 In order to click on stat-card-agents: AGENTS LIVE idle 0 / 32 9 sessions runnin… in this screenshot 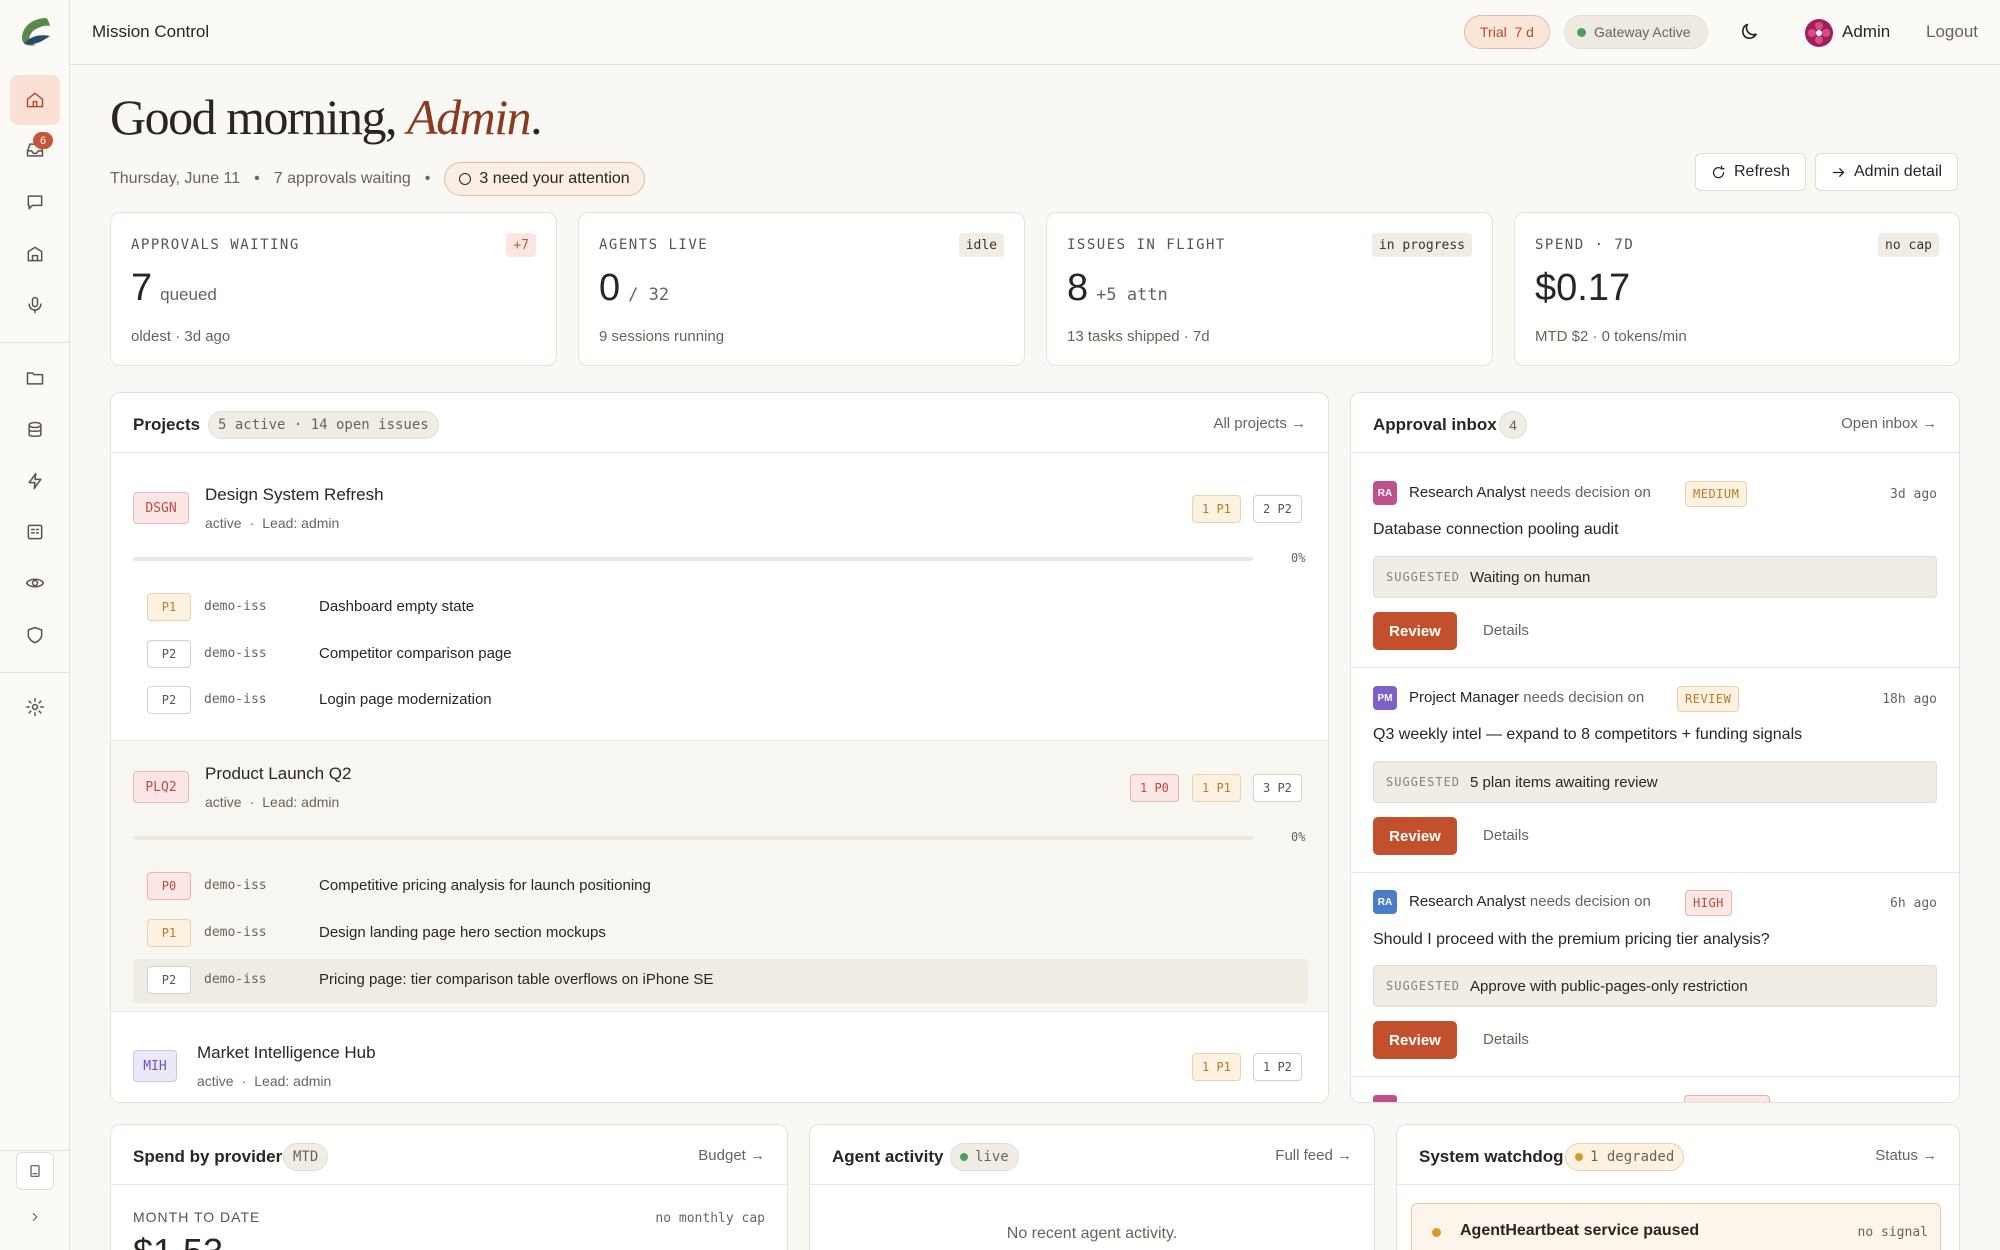, I will do `click(801, 289)`.